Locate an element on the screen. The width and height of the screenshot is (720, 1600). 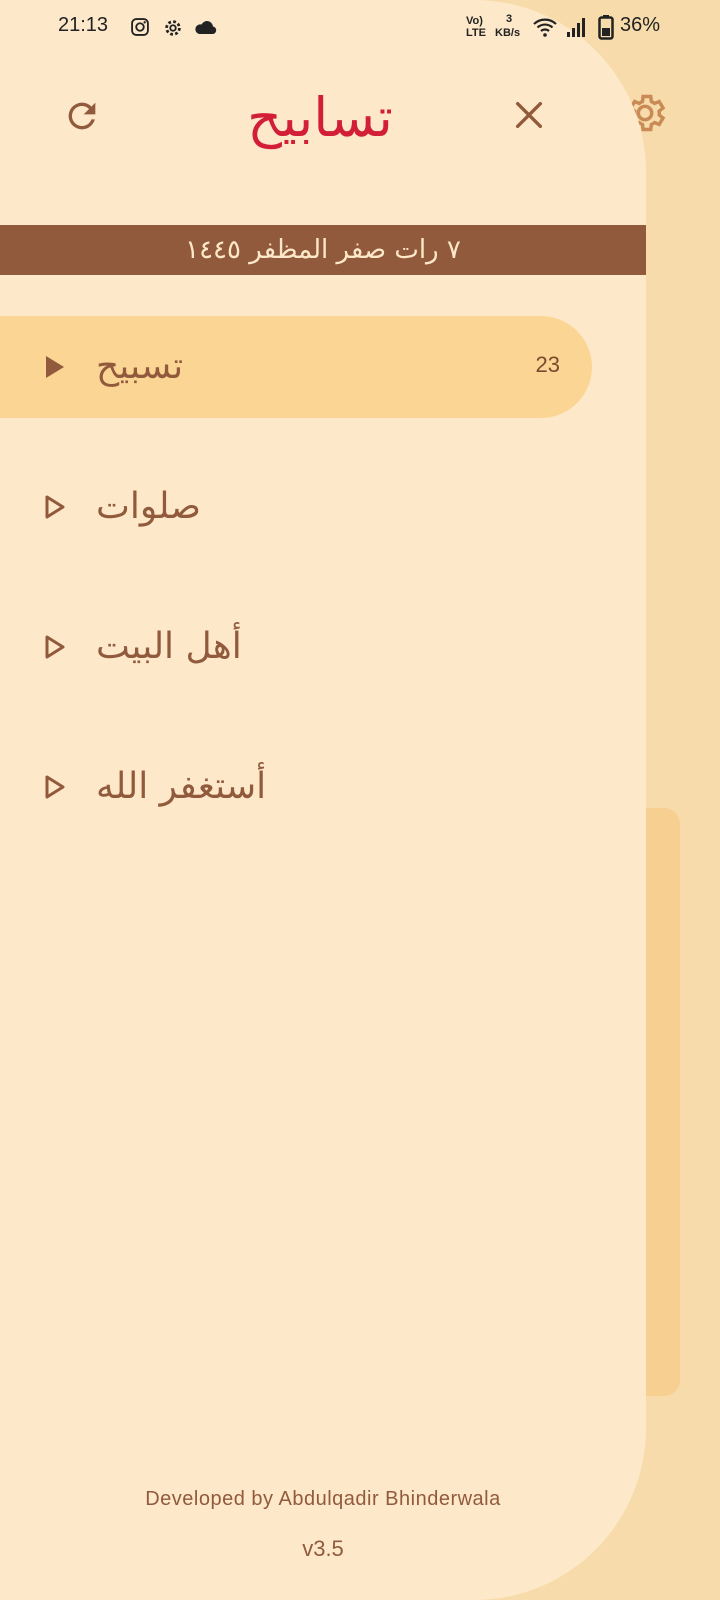
cloud-icon is located at coordinates (206, 27).